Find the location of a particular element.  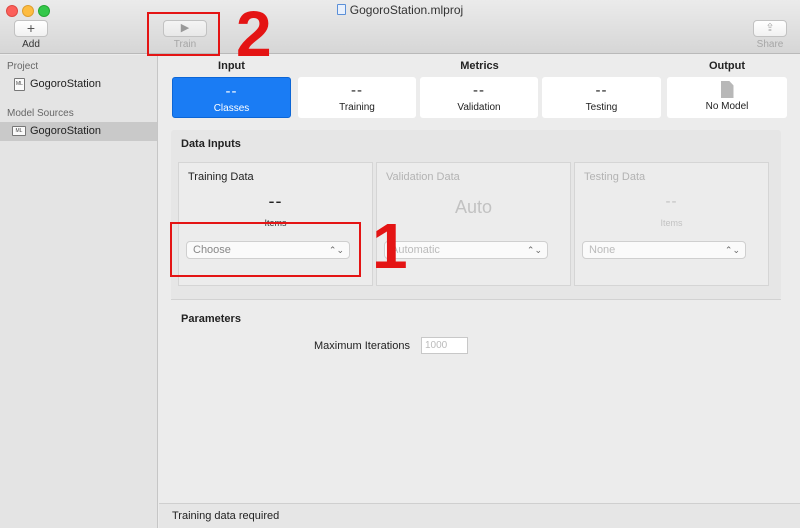

sidebar-item-model-source: ML GogoroStation is located at coordinates (78, 131).